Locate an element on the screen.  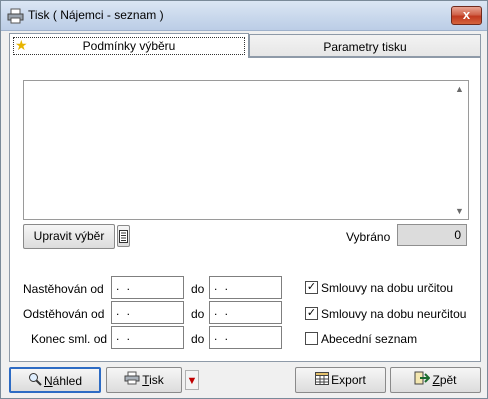
tab-focus-outline is located at coordinates (129, 46).